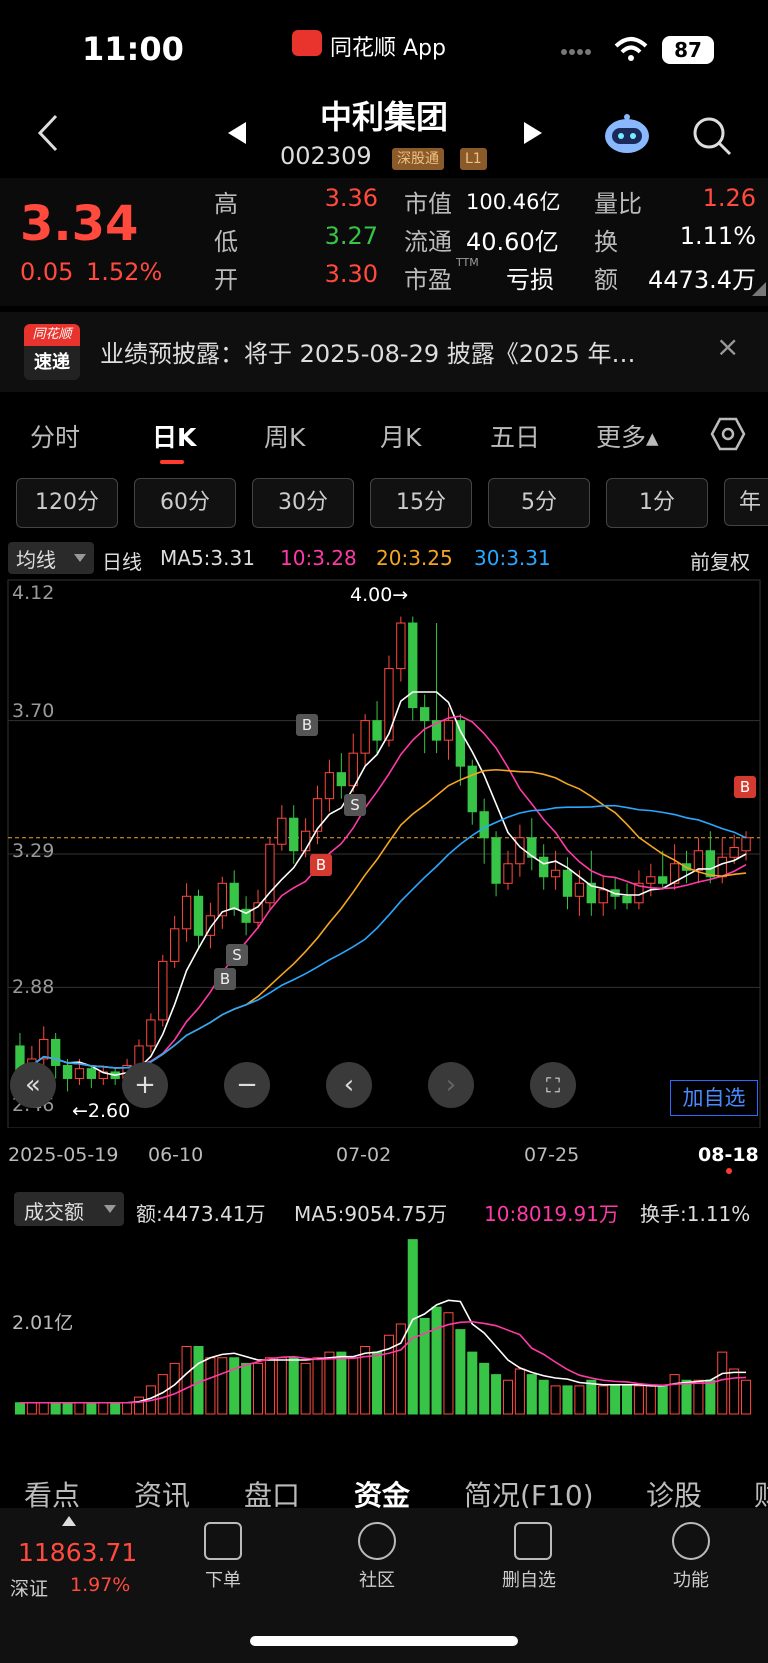 The height and width of the screenshot is (1663, 768). I want to click on community-icon, so click(377, 1541).